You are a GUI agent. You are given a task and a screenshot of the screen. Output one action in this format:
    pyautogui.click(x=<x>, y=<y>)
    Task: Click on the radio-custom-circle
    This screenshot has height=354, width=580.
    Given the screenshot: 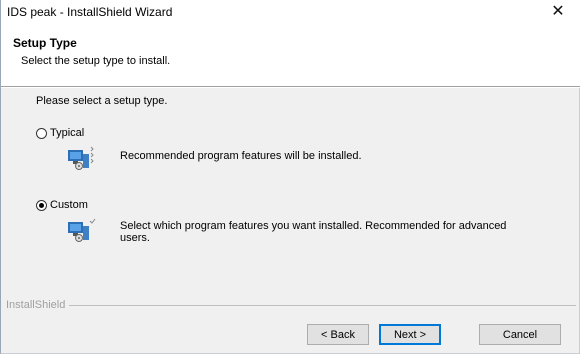 What is the action you would take?
    pyautogui.click(x=41, y=205)
    